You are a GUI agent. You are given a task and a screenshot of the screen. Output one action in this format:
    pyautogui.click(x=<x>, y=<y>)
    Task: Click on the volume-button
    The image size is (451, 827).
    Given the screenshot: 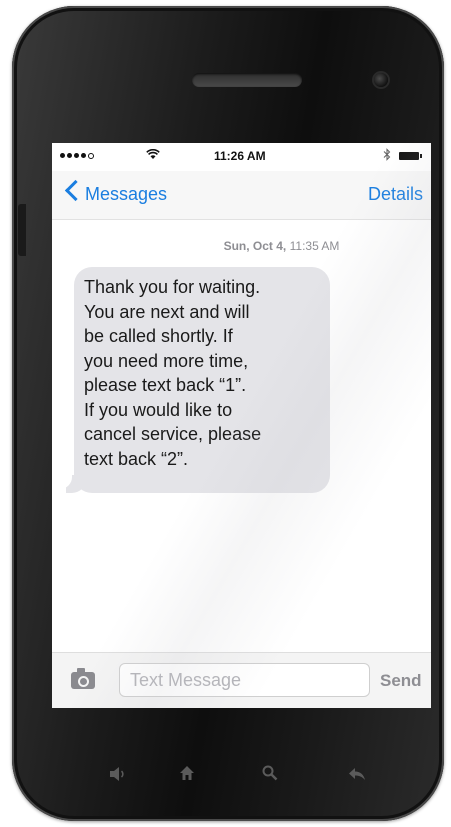 What is the action you would take?
    pyautogui.click(x=22, y=230)
    